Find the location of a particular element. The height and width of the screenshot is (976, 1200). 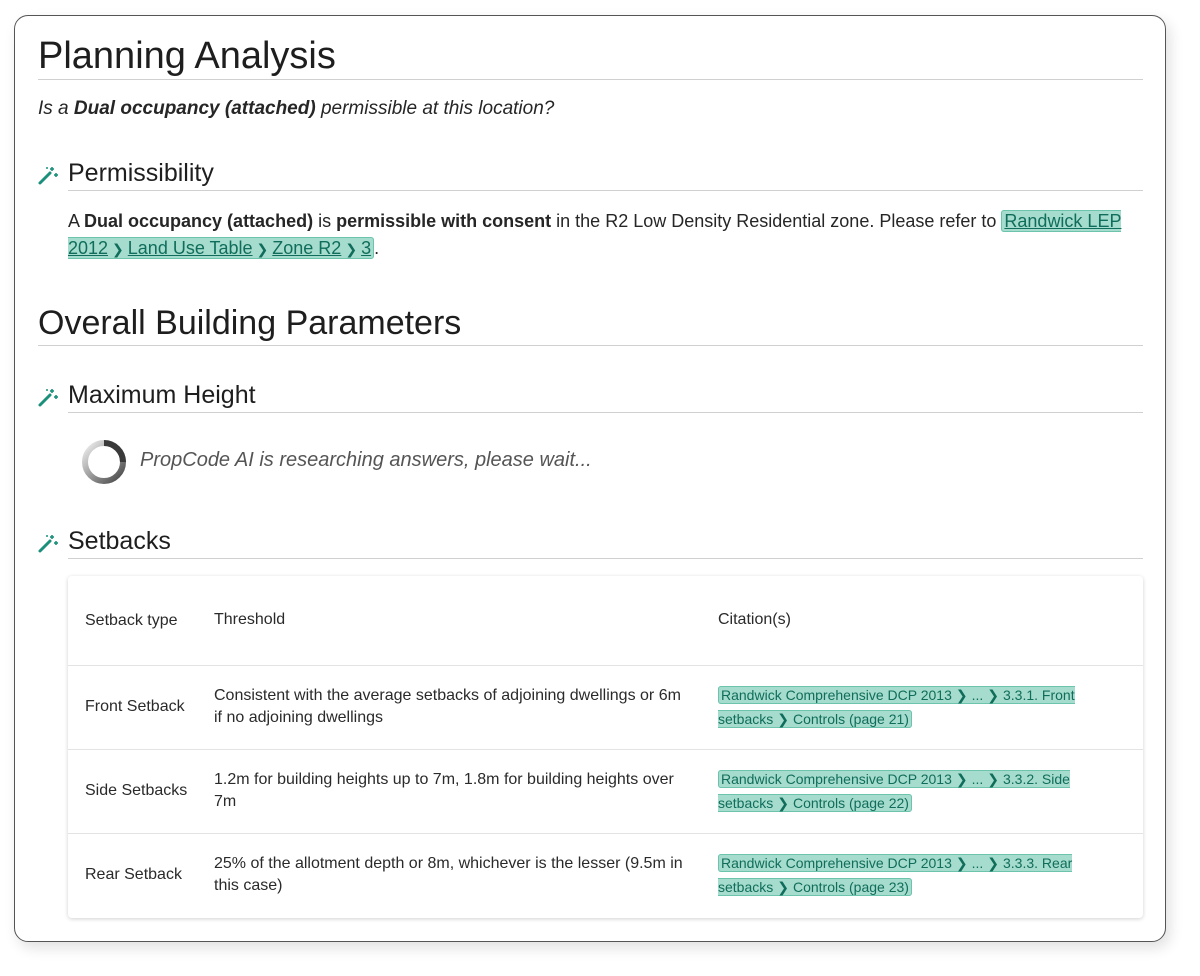

column-header-threshold: Threshold is located at coordinates (250, 620).